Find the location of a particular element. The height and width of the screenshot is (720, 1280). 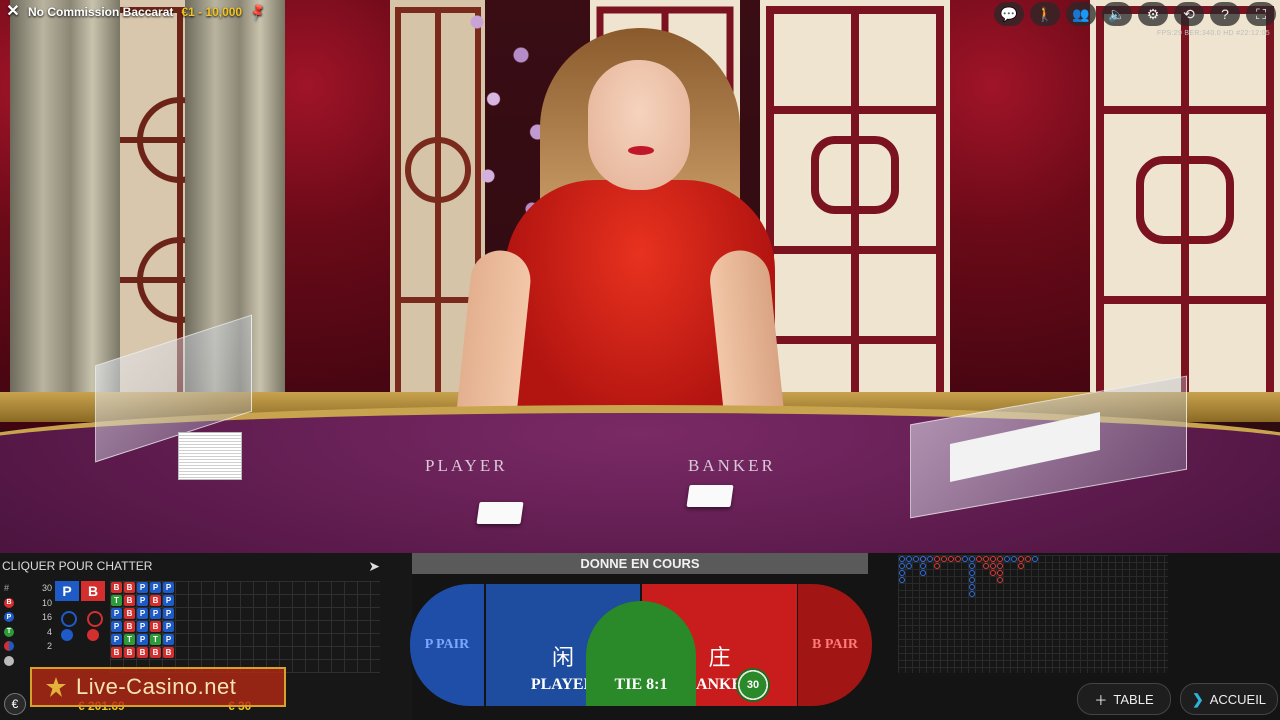

left-panel: CLIQUER POUR CHATTER ➤ # 30 B 10 P 16 T is located at coordinates (206, 636).